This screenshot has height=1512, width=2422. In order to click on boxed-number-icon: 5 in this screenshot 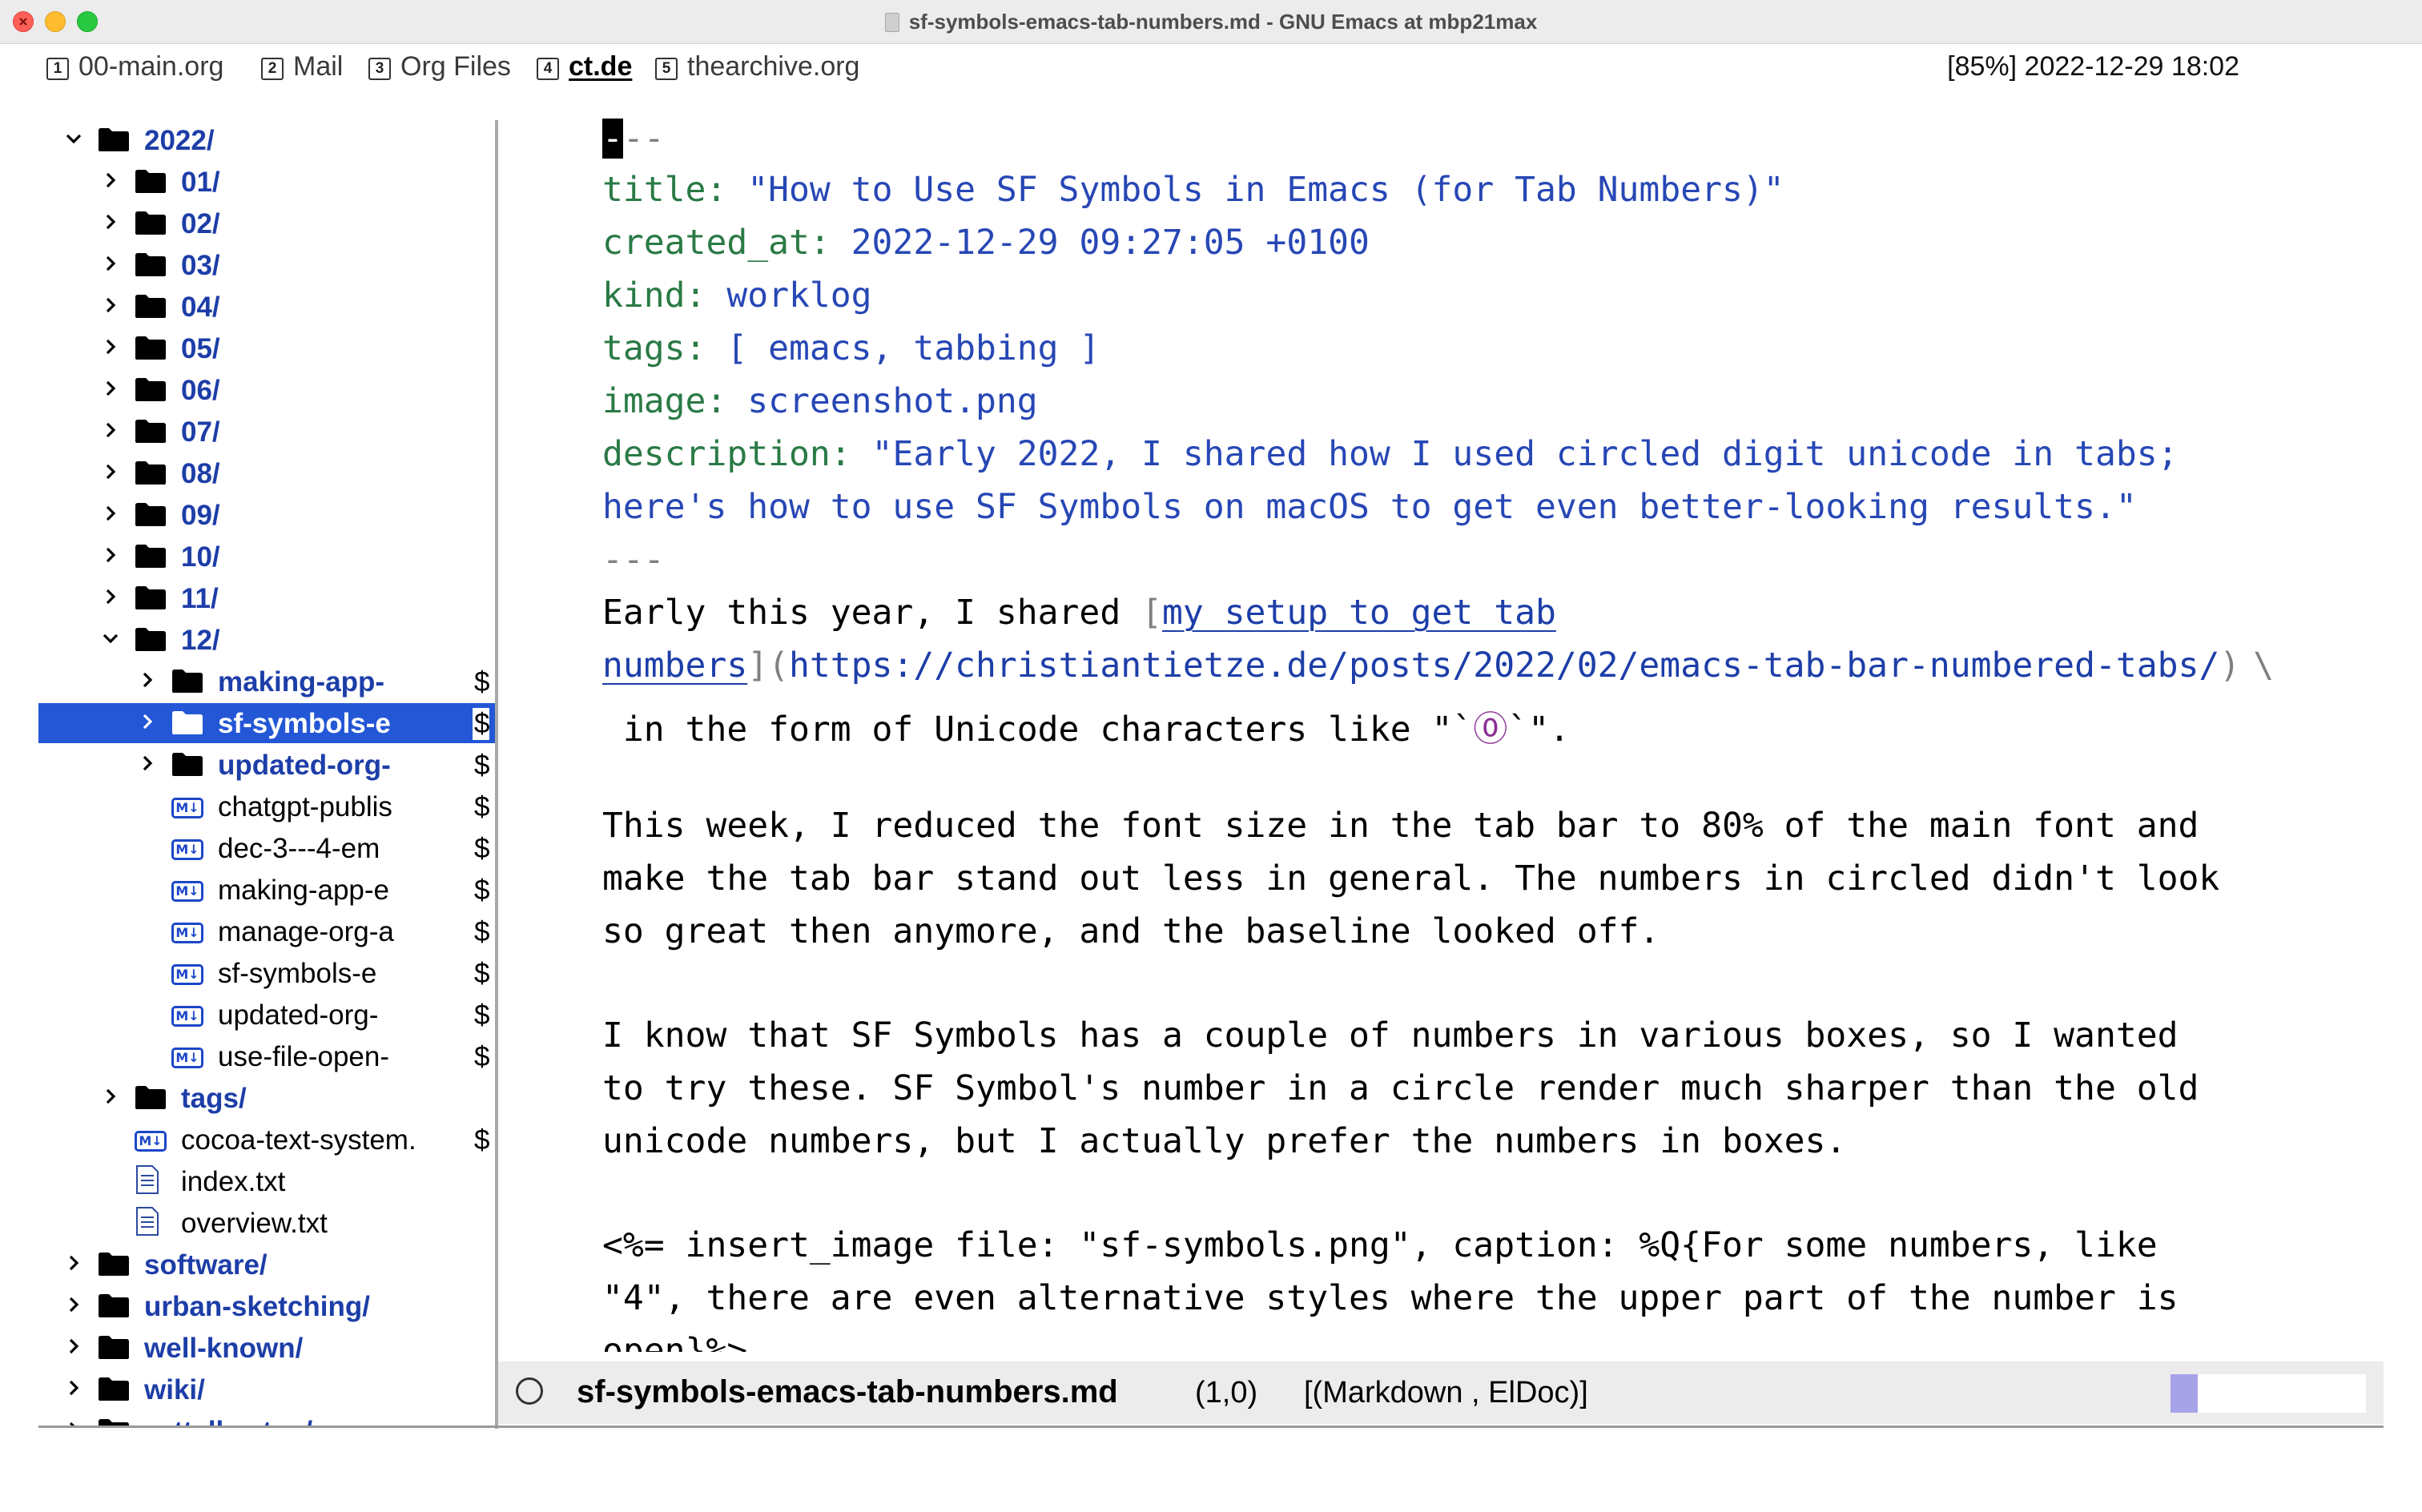, I will do `click(666, 69)`.